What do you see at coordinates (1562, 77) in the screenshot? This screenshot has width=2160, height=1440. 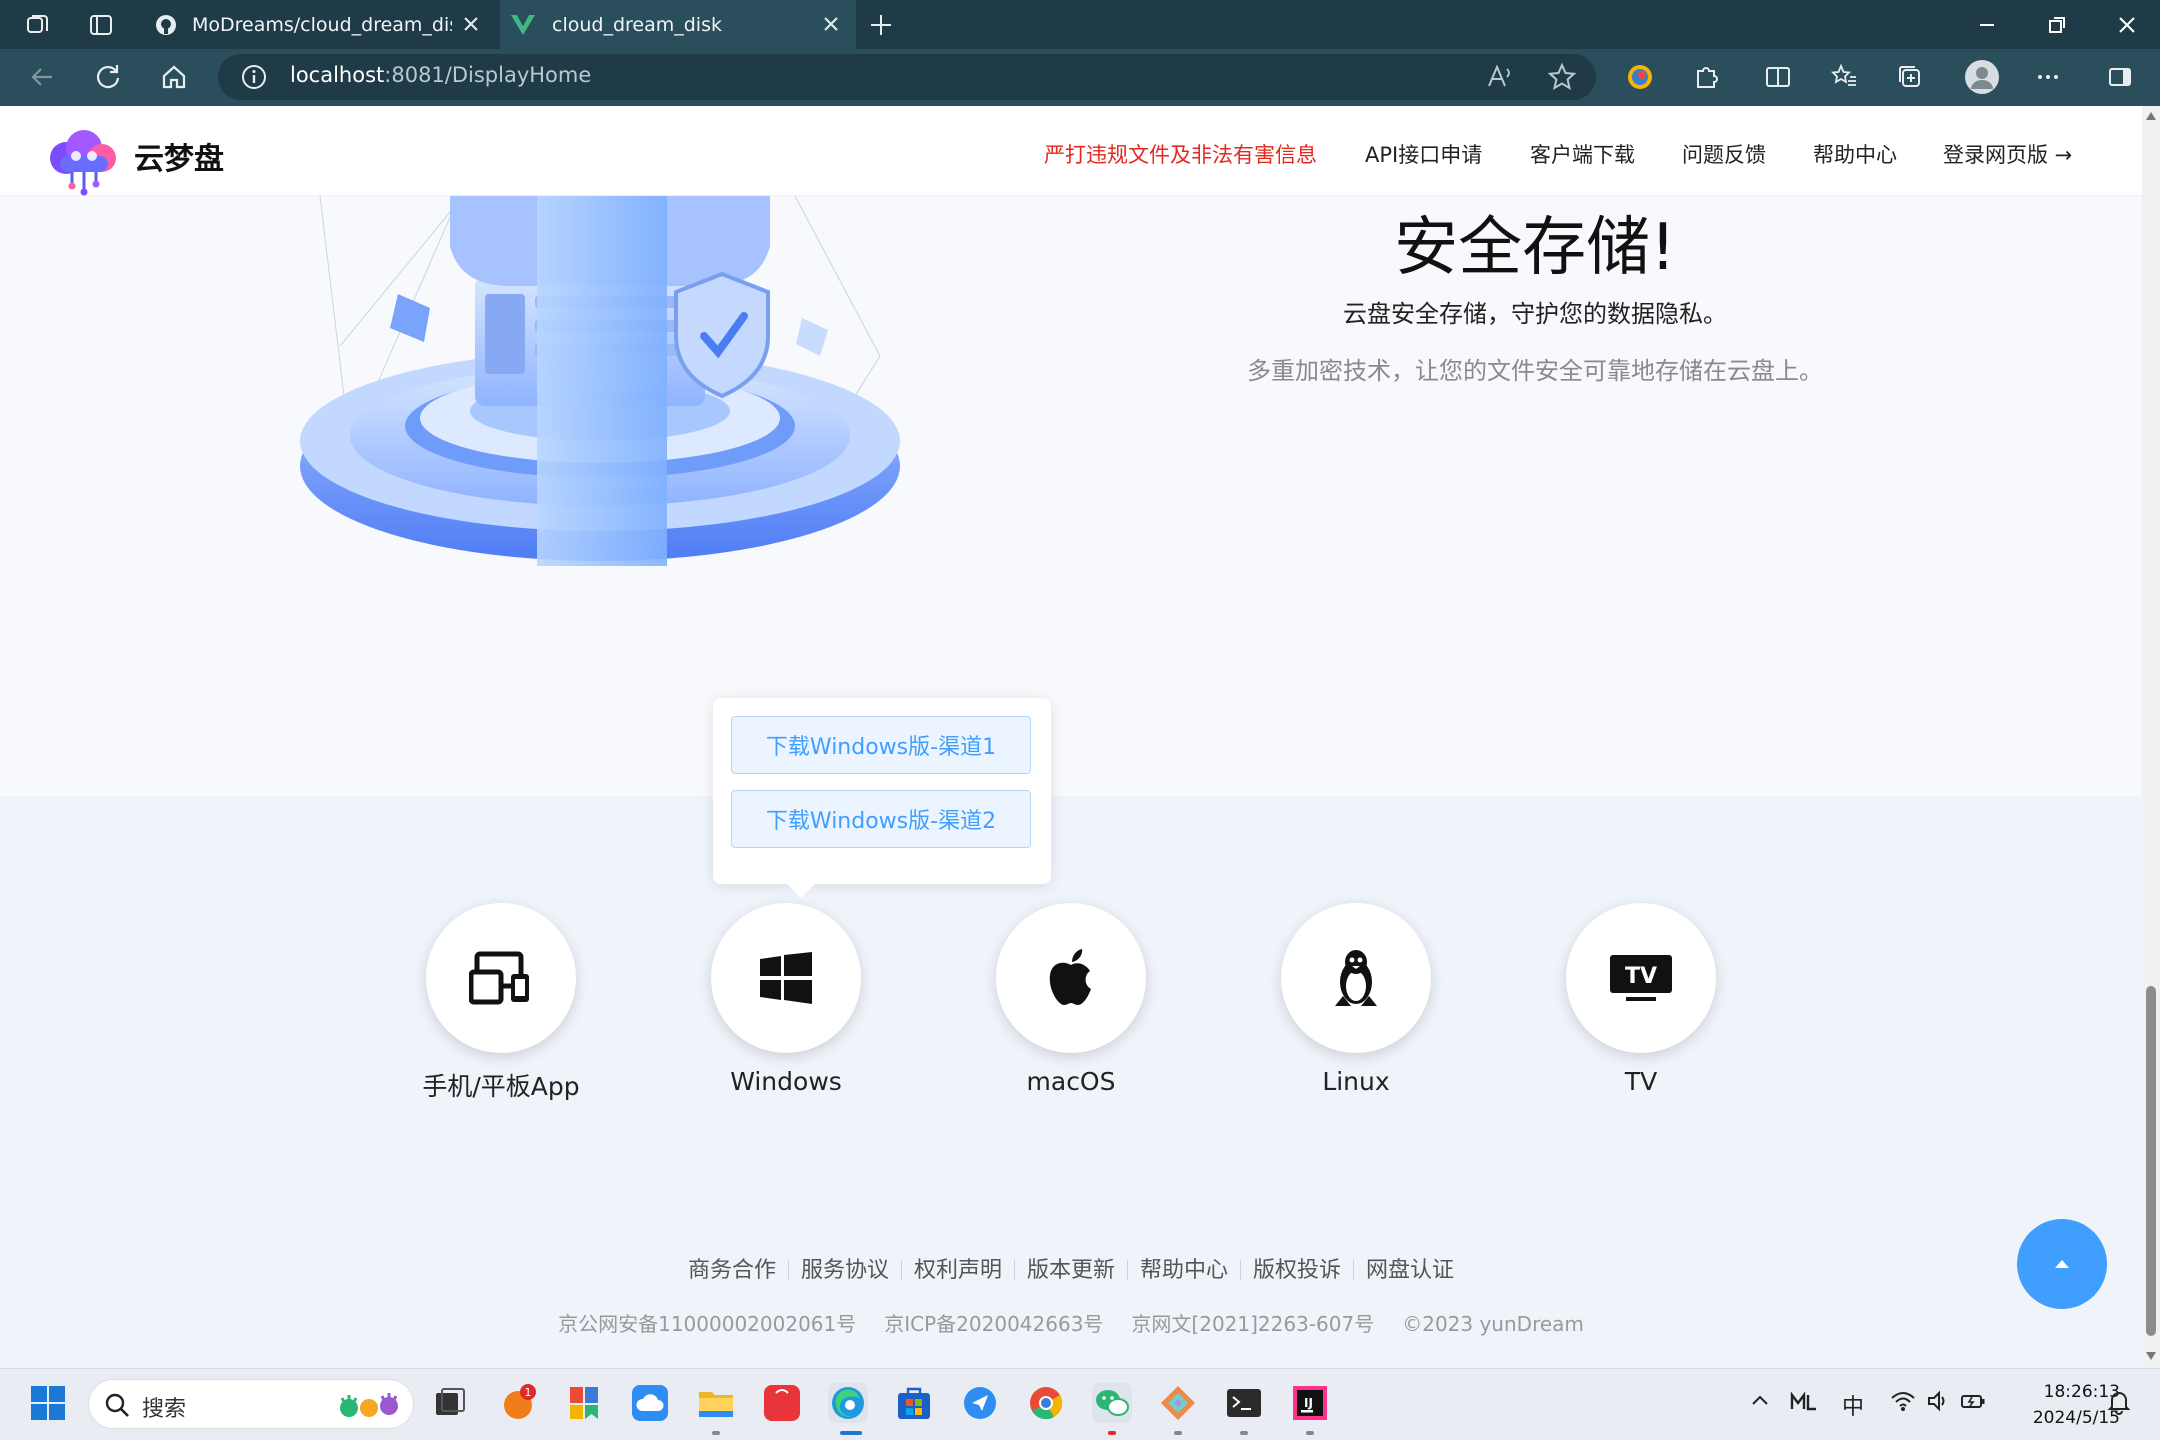 I see `favorite-star-icon` at bounding box center [1562, 77].